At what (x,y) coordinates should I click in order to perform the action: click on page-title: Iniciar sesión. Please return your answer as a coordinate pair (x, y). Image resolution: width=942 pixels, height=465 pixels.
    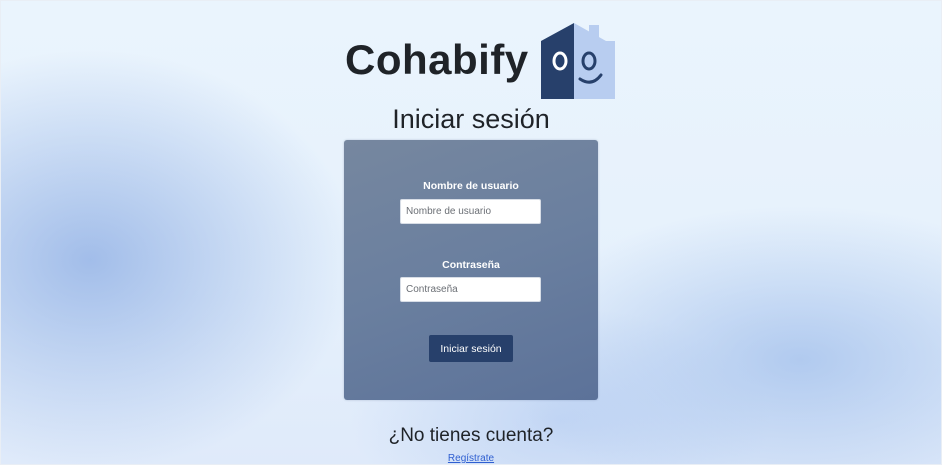
    Looking at the image, I should click on (471, 119).